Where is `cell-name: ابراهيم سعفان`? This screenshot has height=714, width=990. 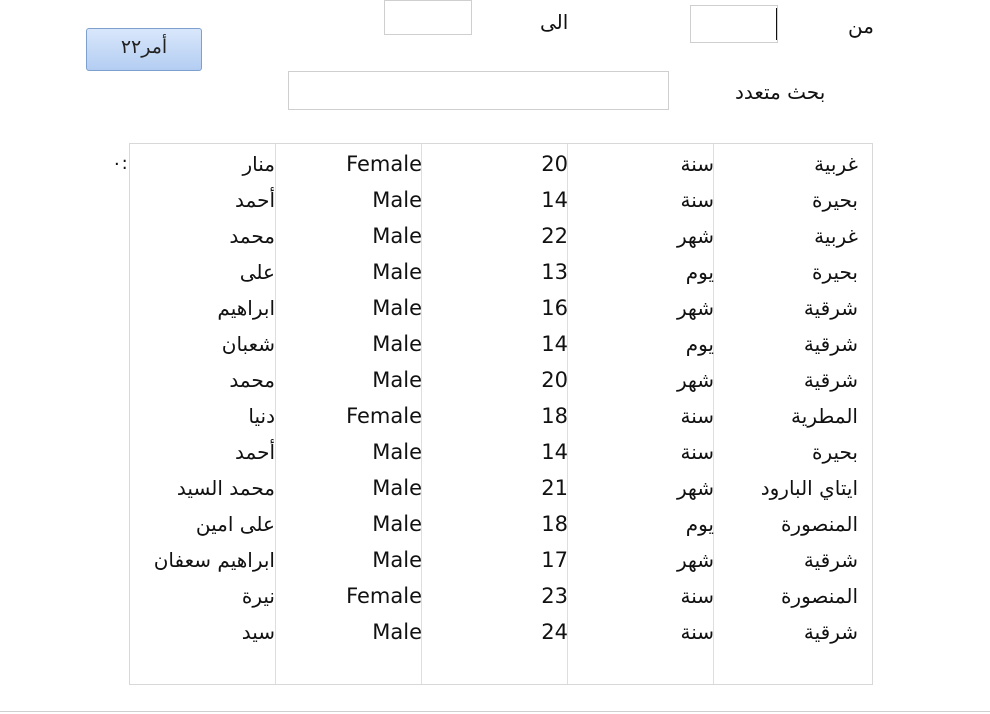 cell-name: ابراهيم سعفان is located at coordinates (214, 560).